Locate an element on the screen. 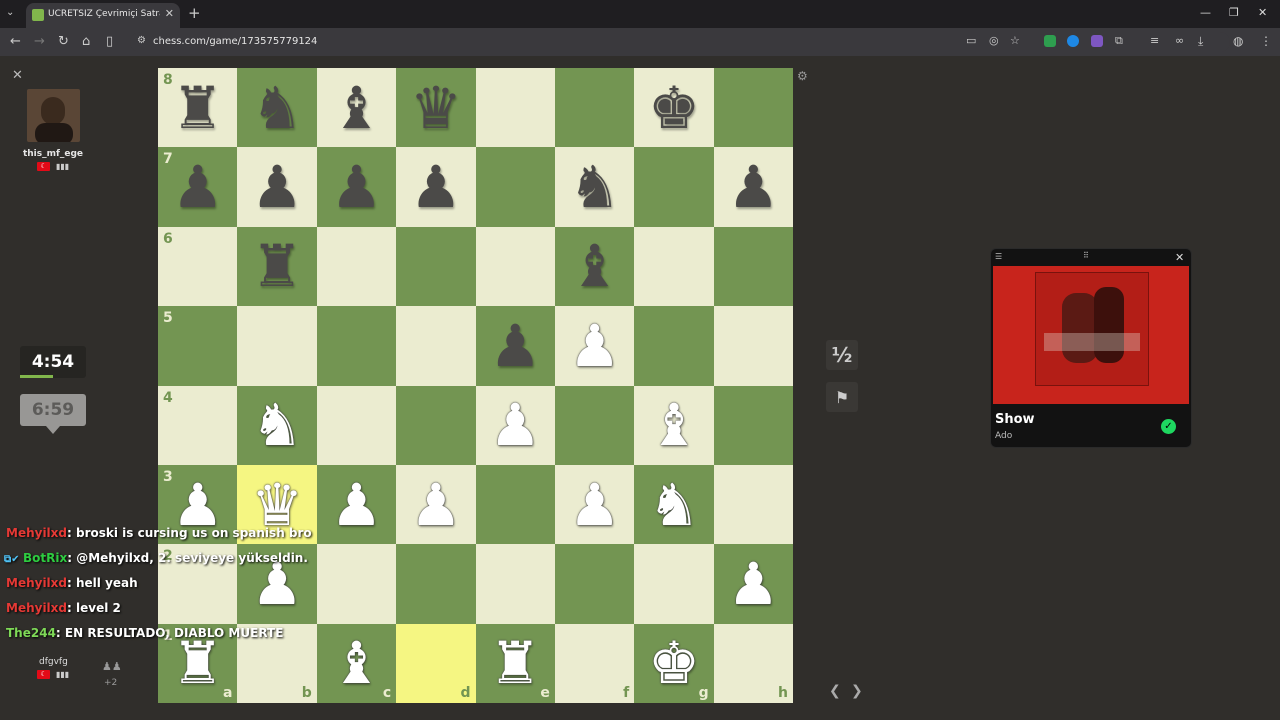  music-player-card: ☰ ⠿ ✕ Show Ado ✓ is located at coordinates (1091, 348).